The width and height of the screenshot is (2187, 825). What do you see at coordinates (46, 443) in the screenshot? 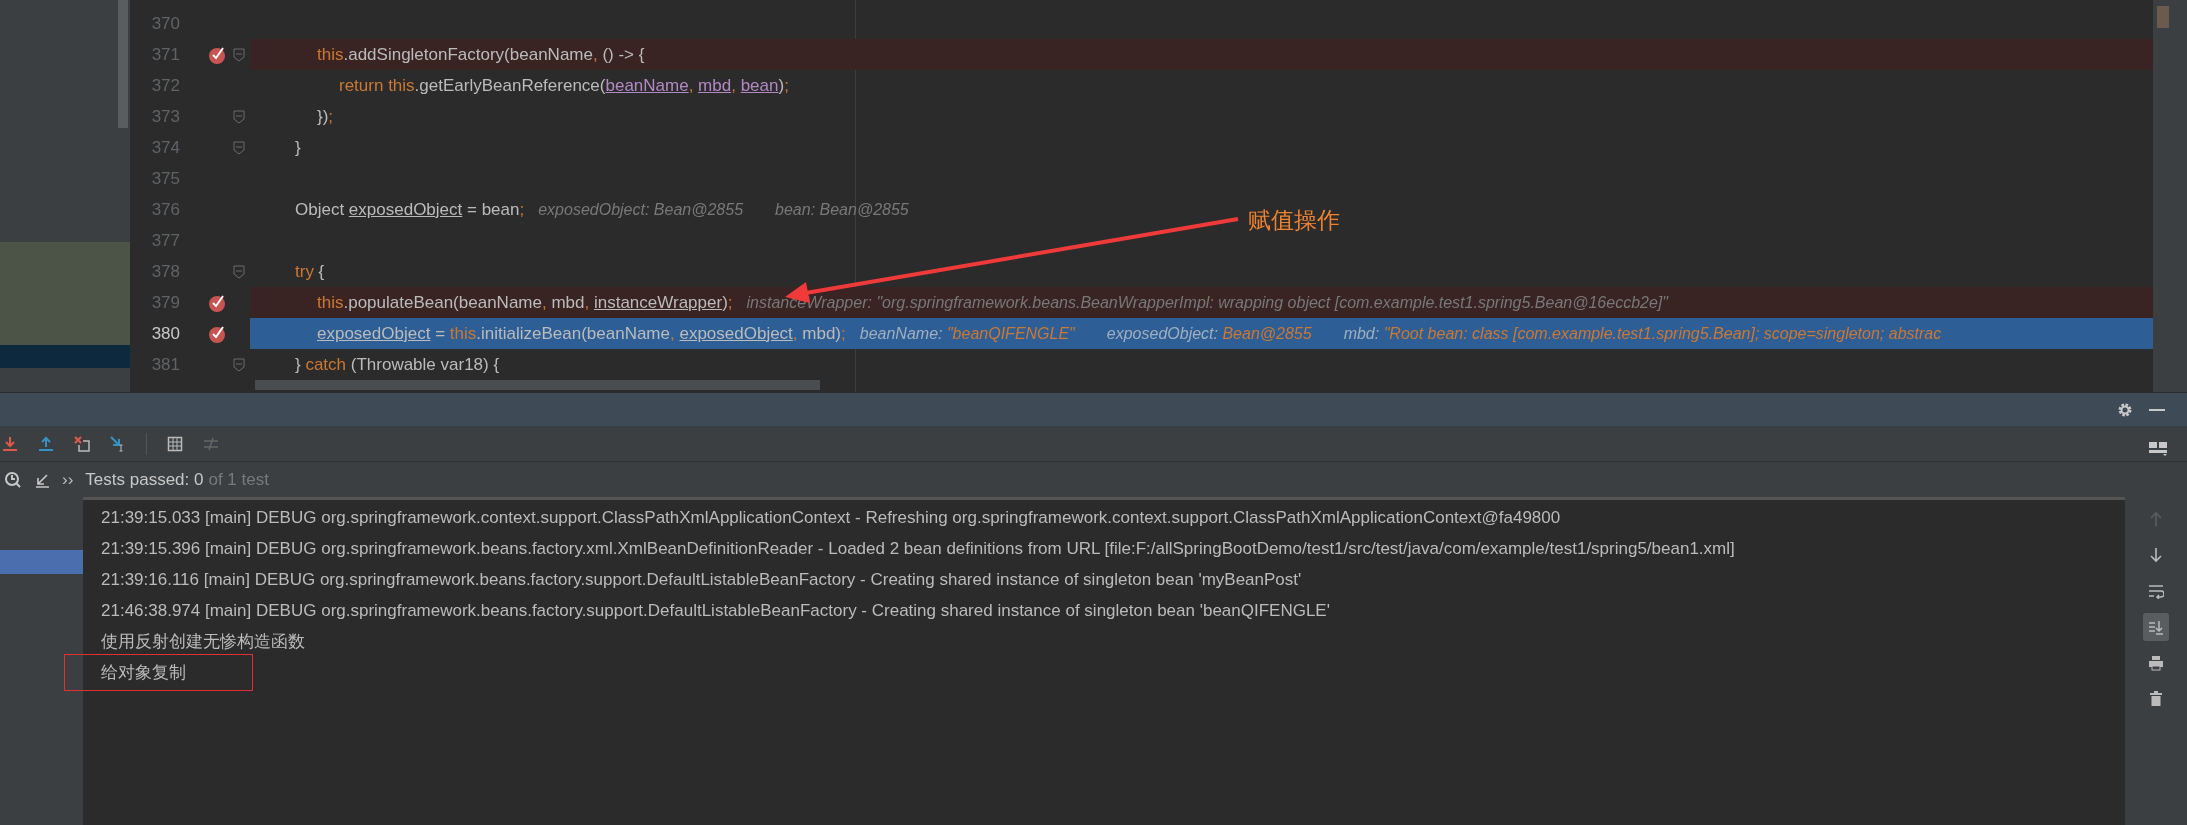
I see `export-icon` at bounding box center [46, 443].